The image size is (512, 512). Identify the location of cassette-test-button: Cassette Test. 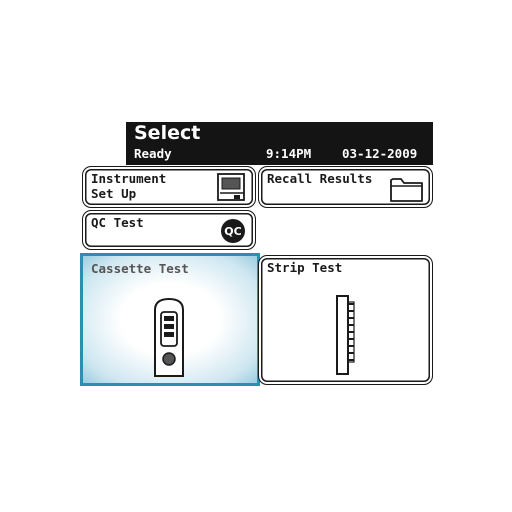
(170, 319).